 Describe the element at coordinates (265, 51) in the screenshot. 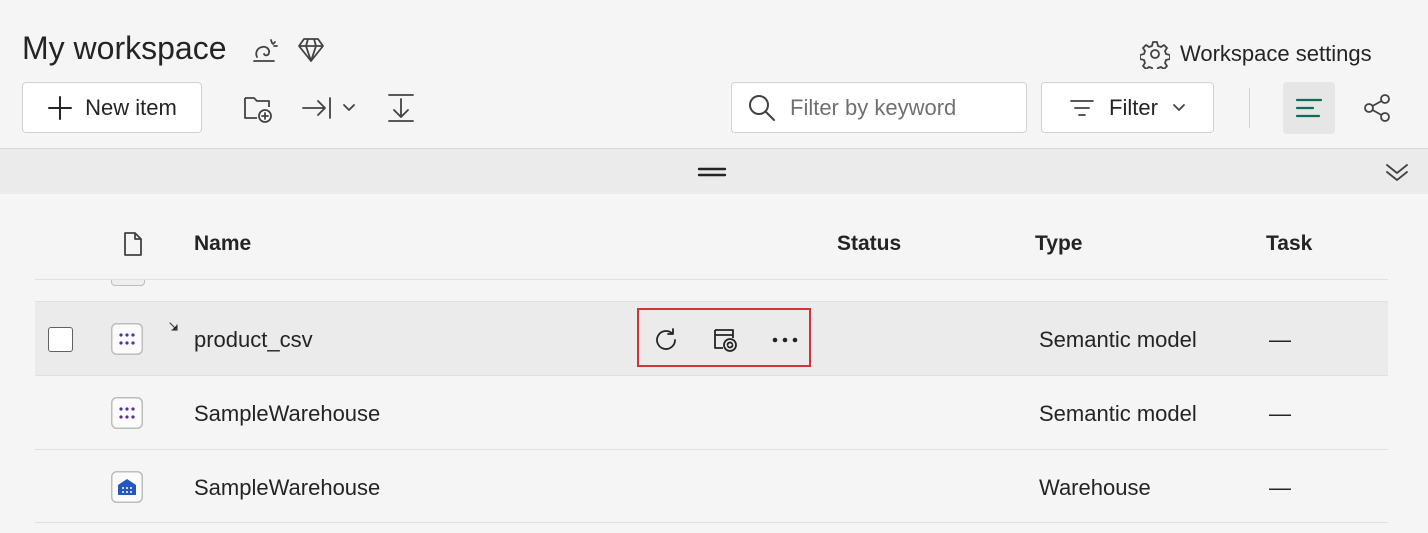

I see `workspace-identity-icon` at that location.